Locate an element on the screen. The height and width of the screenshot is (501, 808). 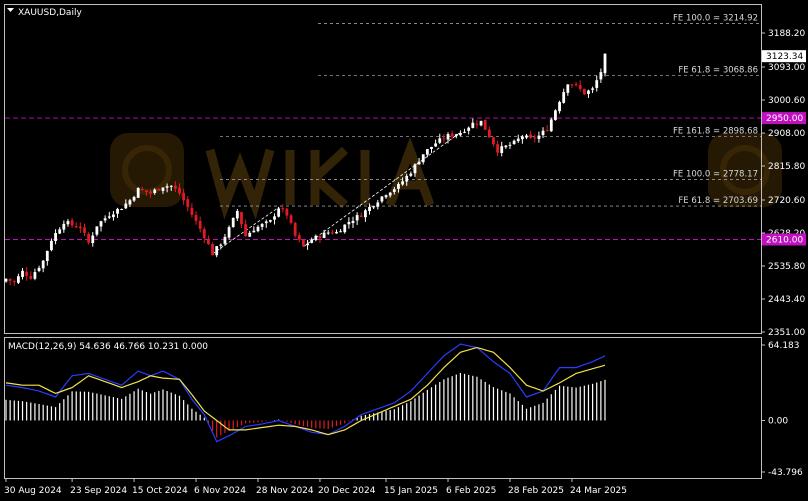
time-tick-label: 15 Jan 2025 is located at coordinates (411, 491).